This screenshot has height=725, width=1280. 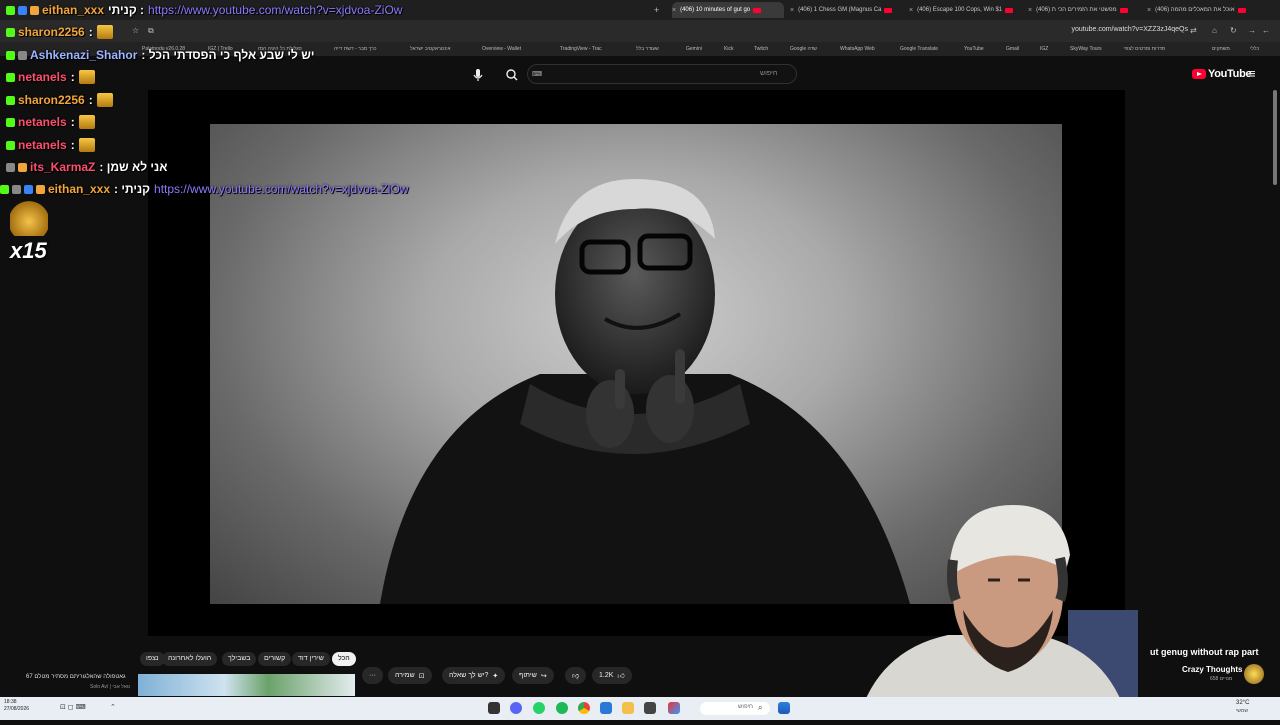 What do you see at coordinates (562, 708) in the screenshot?
I see `spotify-icon` at bounding box center [562, 708].